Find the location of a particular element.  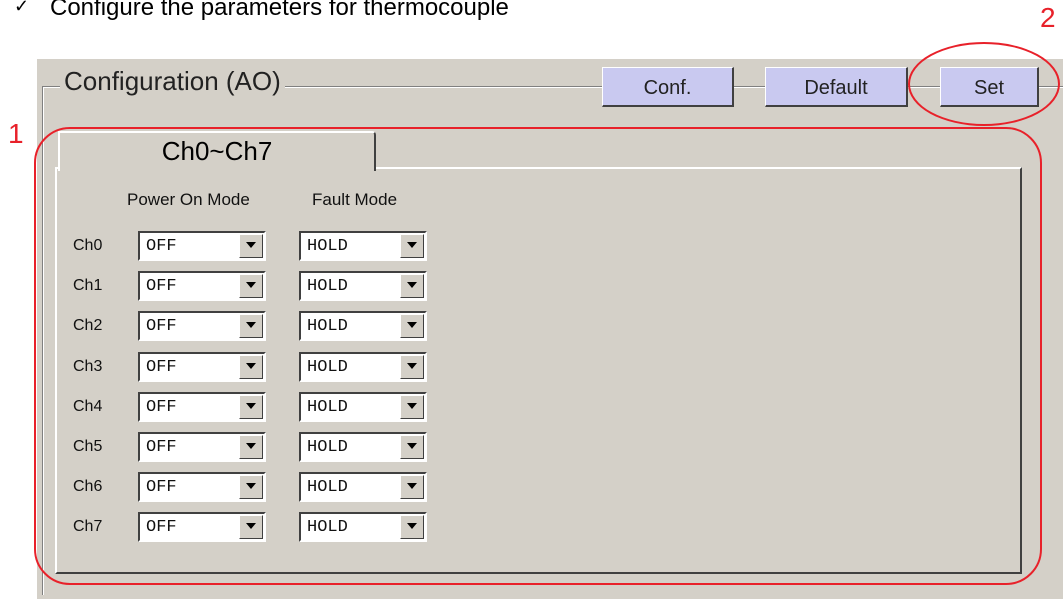

check-icon: ✓ is located at coordinates (22, 8).